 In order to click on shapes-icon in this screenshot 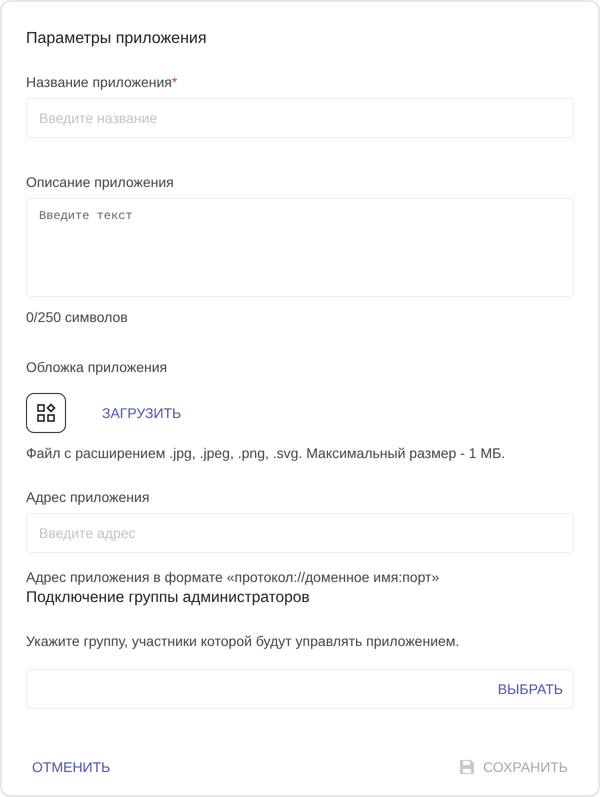, I will do `click(46, 413)`.